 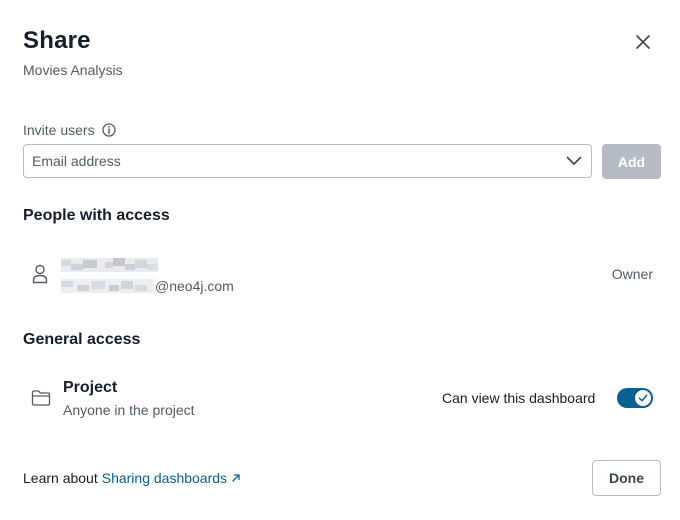 I want to click on toggle-label: Can view this dashboard, so click(x=519, y=398).